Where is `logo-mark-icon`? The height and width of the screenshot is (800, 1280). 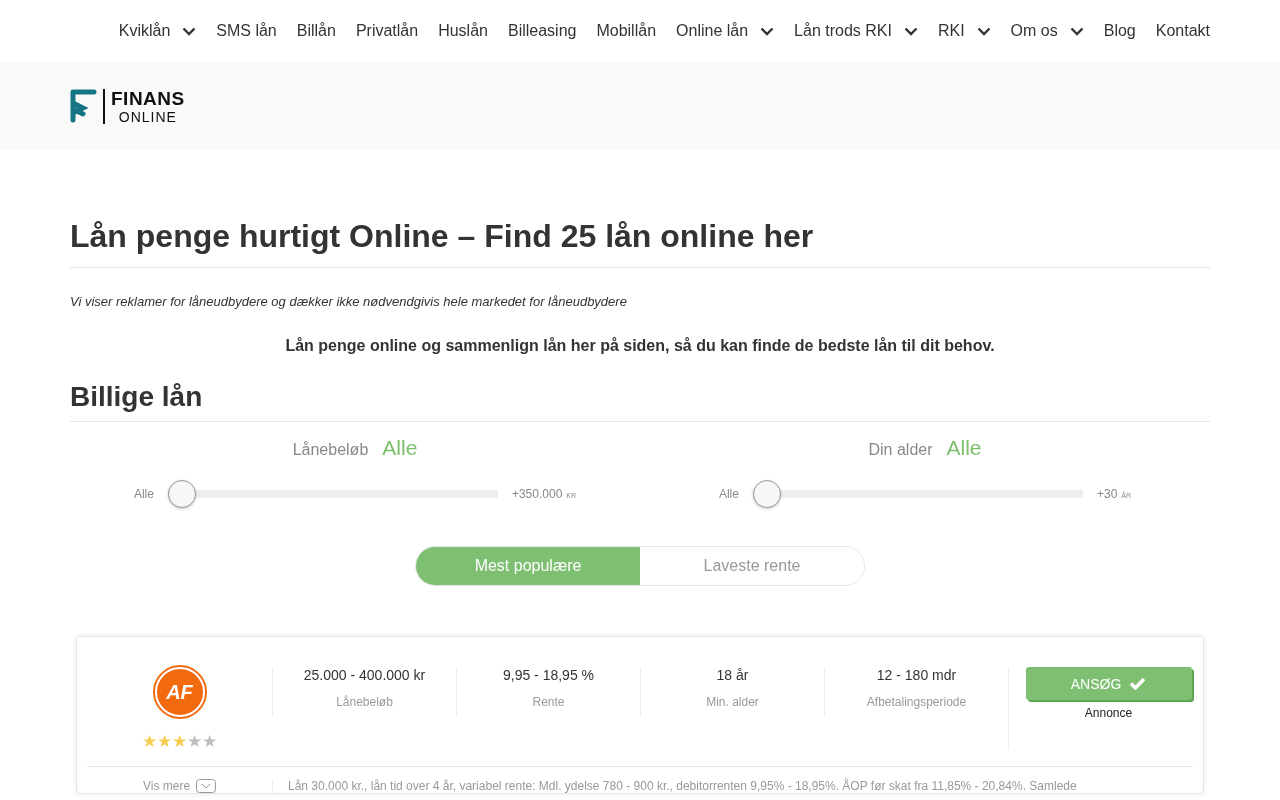 logo-mark-icon is located at coordinates (83, 106).